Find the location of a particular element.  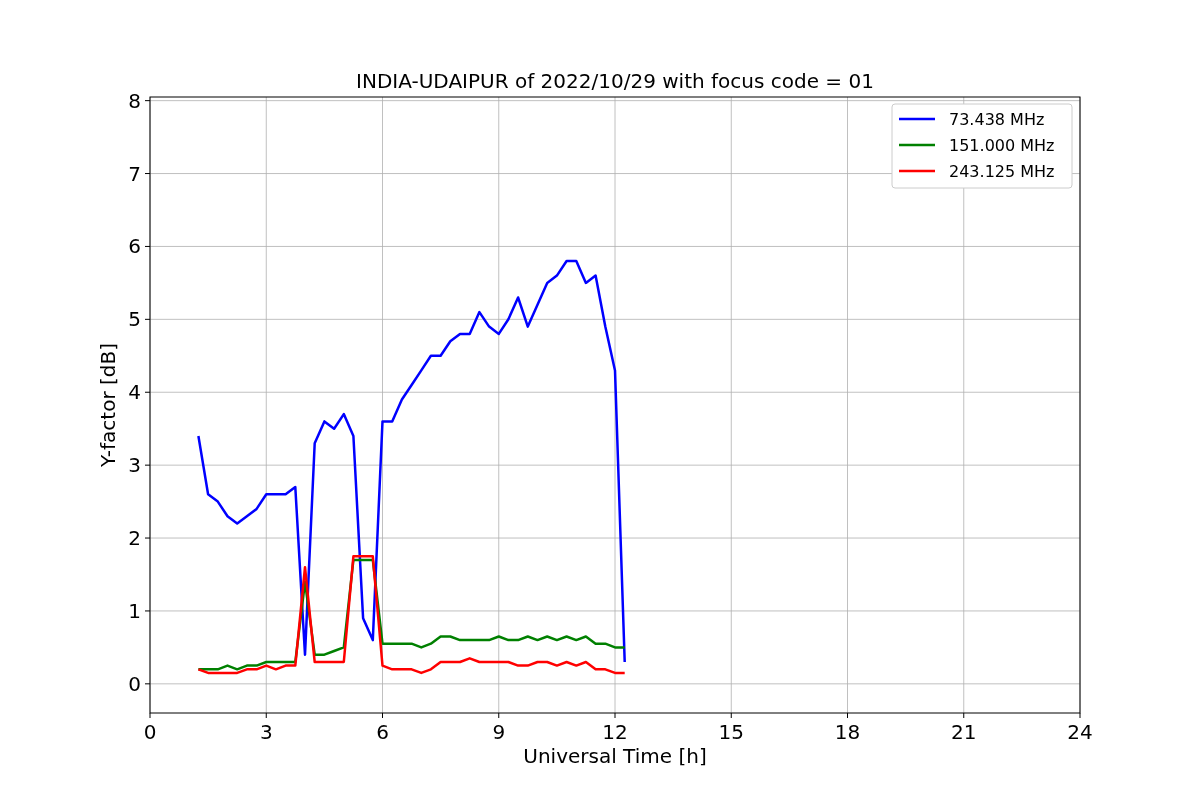

y-tick-label: 8 is located at coordinates (134, 100).